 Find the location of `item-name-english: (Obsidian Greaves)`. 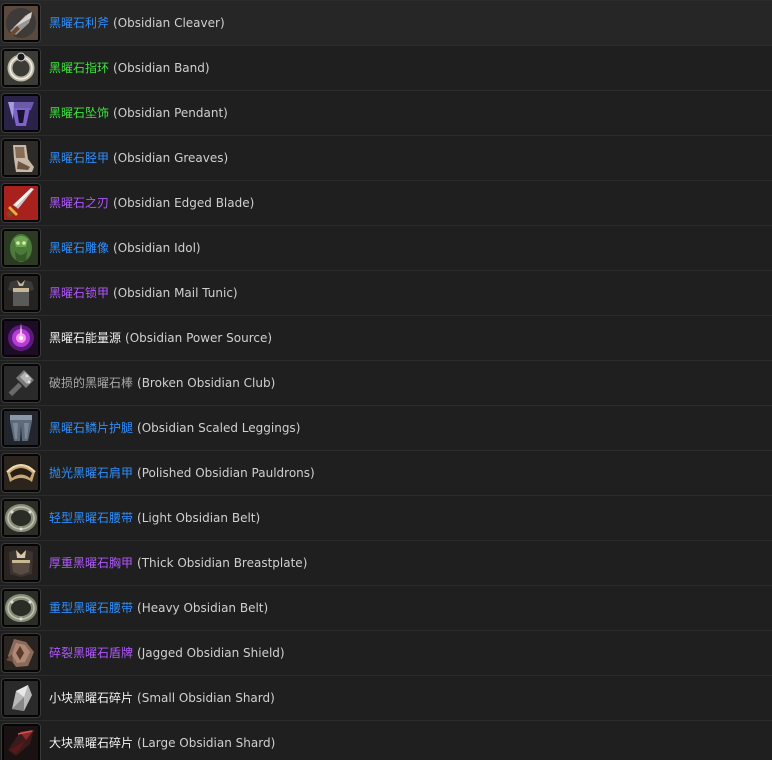

item-name-english: (Obsidian Greaves) is located at coordinates (171, 158).